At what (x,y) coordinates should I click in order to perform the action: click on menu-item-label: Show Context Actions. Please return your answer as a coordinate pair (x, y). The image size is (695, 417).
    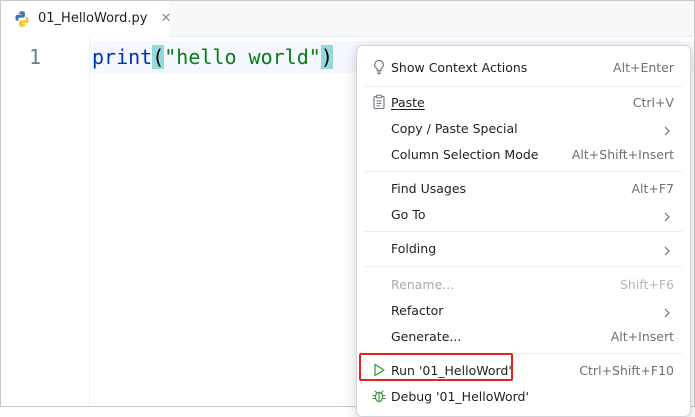
    Looking at the image, I should click on (459, 67).